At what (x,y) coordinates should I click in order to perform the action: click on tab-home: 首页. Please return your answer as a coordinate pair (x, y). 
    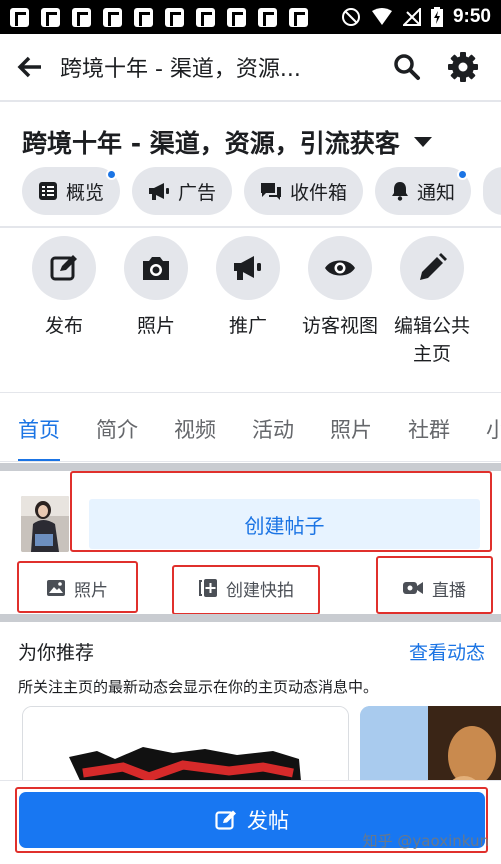
    Looking at the image, I should click on (39, 428).